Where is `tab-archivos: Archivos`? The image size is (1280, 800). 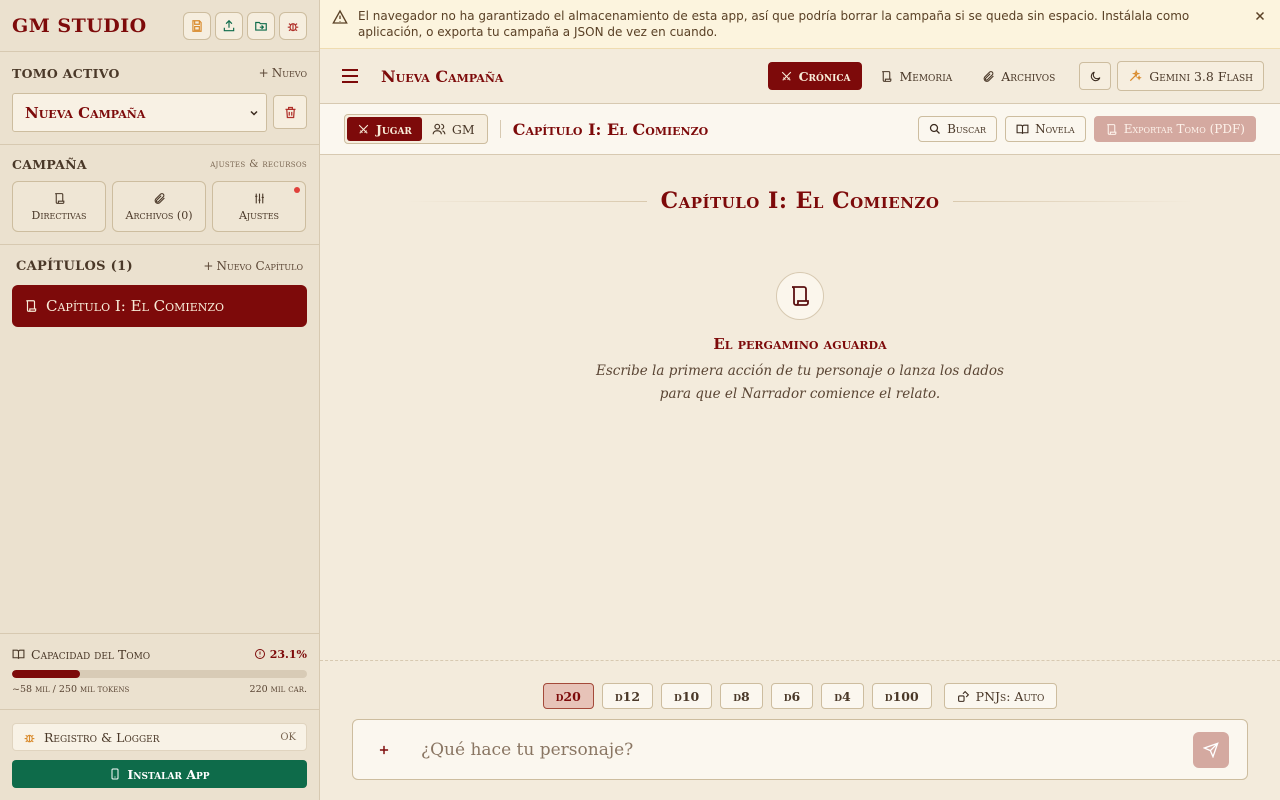 tab-archivos: Archivos is located at coordinates (1018, 76).